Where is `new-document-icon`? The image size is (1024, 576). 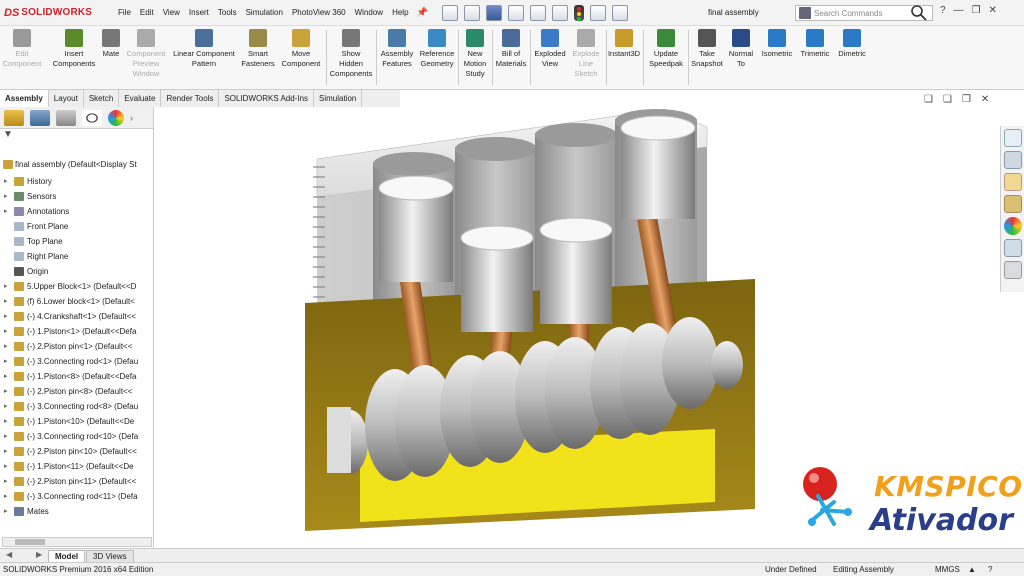 new-document-icon is located at coordinates (449, 12).